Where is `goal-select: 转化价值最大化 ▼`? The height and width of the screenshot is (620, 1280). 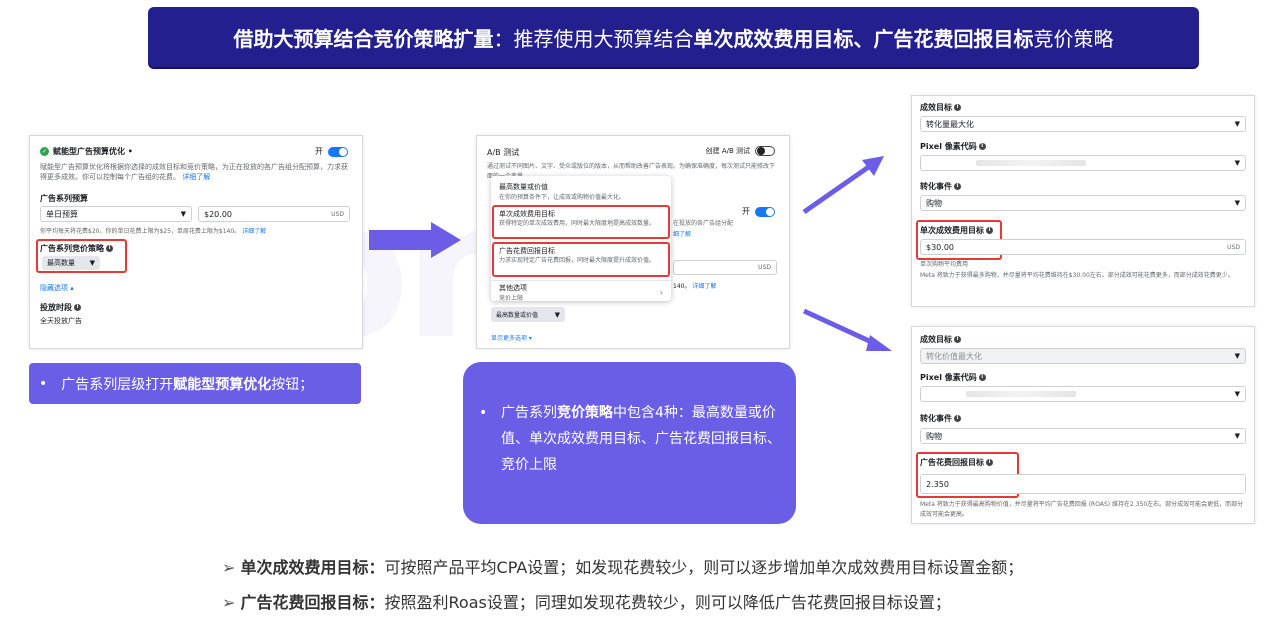
goal-select: 转化价值最大化 ▼ is located at coordinates (1083, 356).